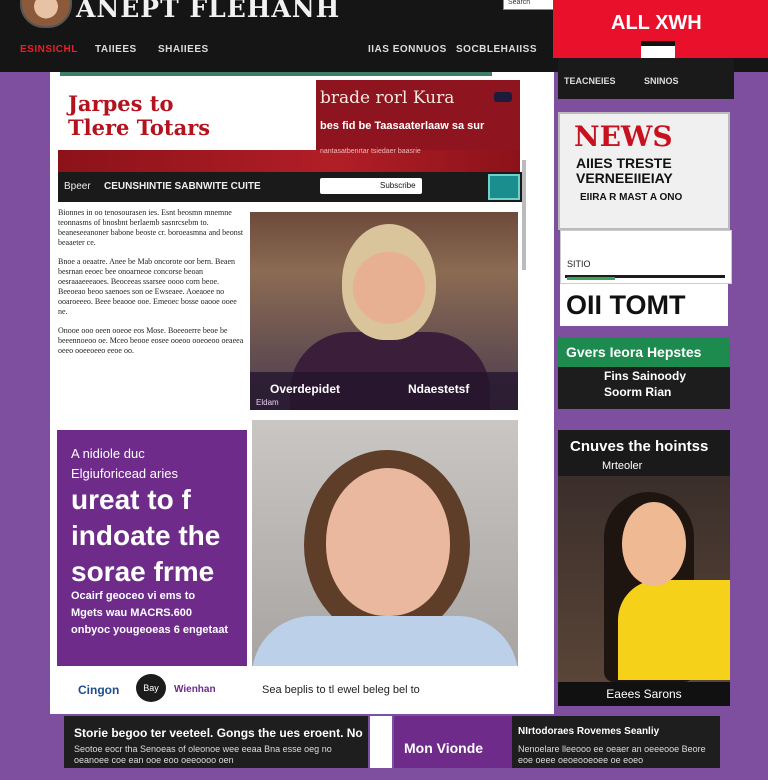  I want to click on promo-foot-line3: onbyoc yougeoeas 6 engetaat, so click(150, 630).